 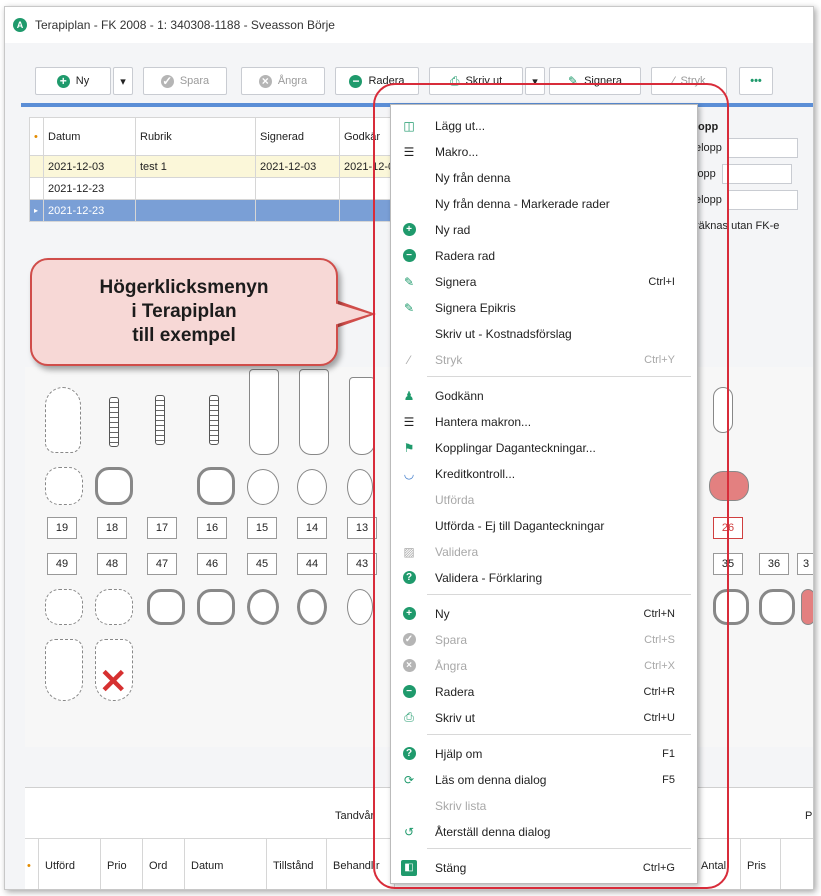 What do you see at coordinates (761, 864) in the screenshot?
I see `column-header: Pris` at bounding box center [761, 864].